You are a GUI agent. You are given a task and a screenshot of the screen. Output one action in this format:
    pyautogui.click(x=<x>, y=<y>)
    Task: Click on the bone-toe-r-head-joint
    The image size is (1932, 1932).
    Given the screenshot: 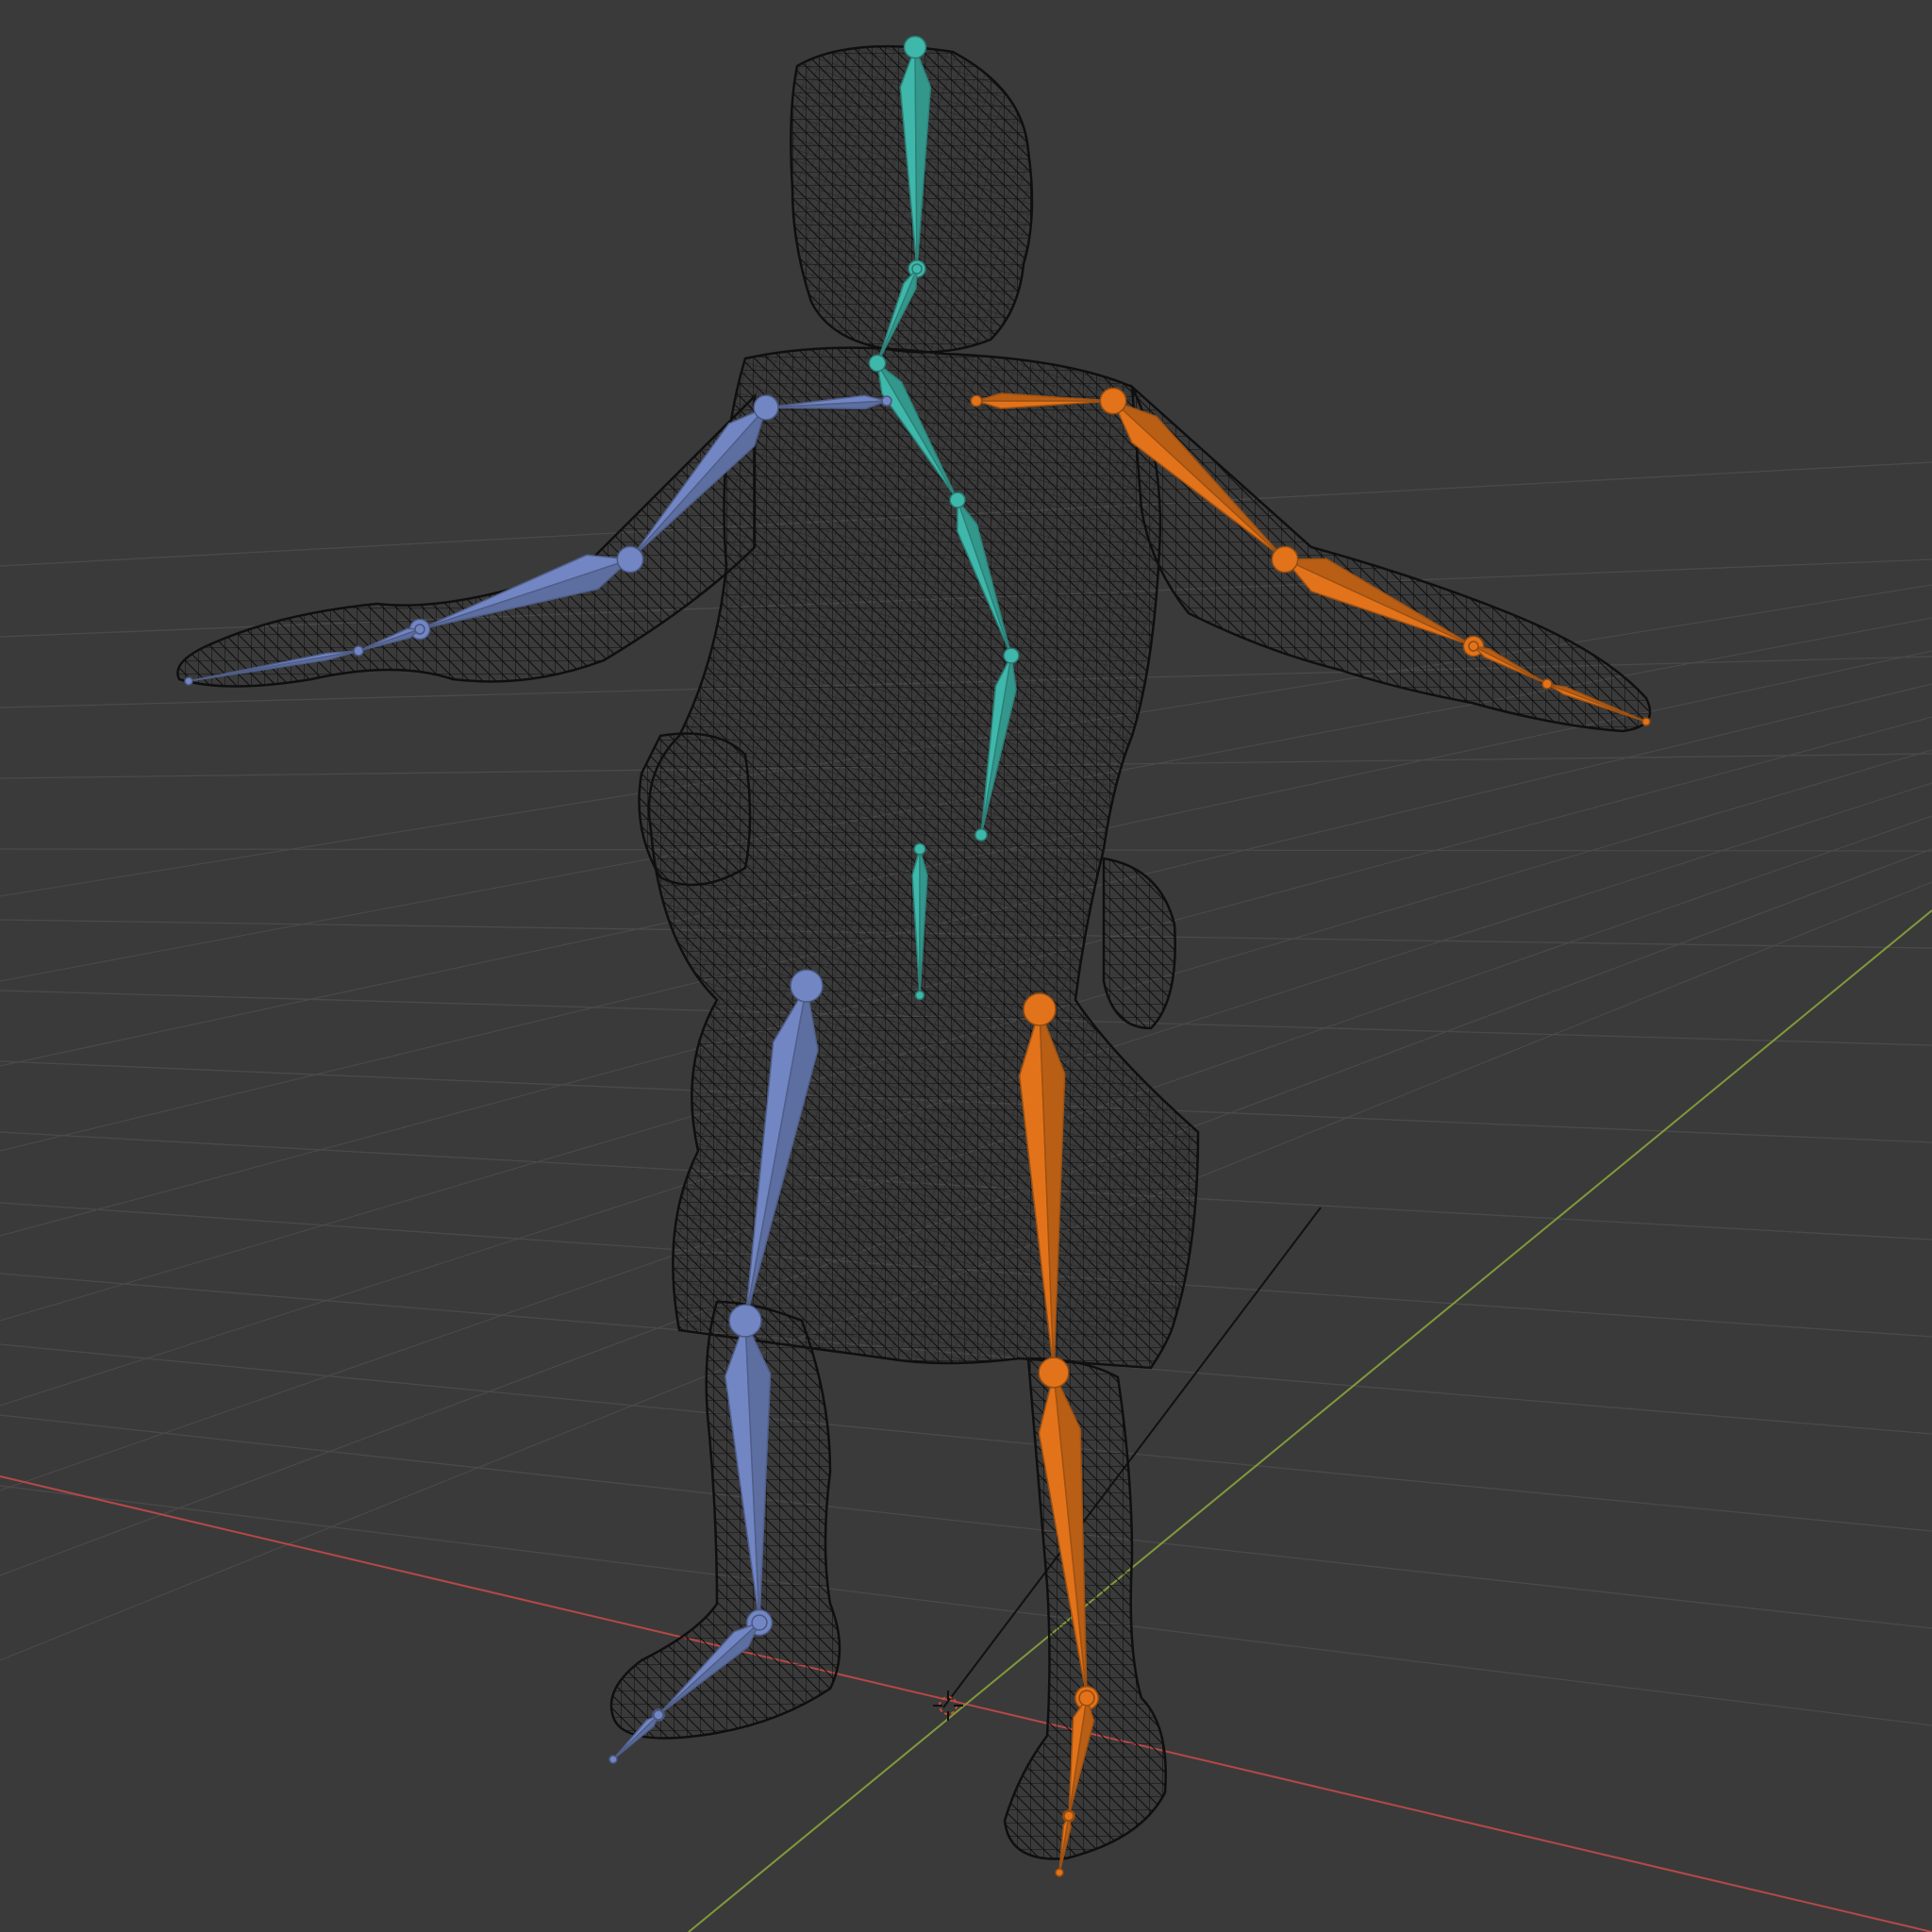 What is the action you would take?
    pyautogui.click(x=659, y=1715)
    